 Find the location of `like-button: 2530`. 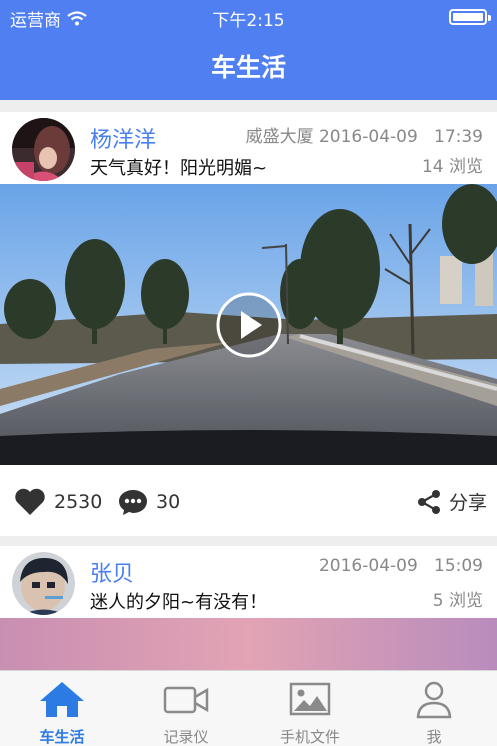

like-button: 2530 is located at coordinates (58, 502).